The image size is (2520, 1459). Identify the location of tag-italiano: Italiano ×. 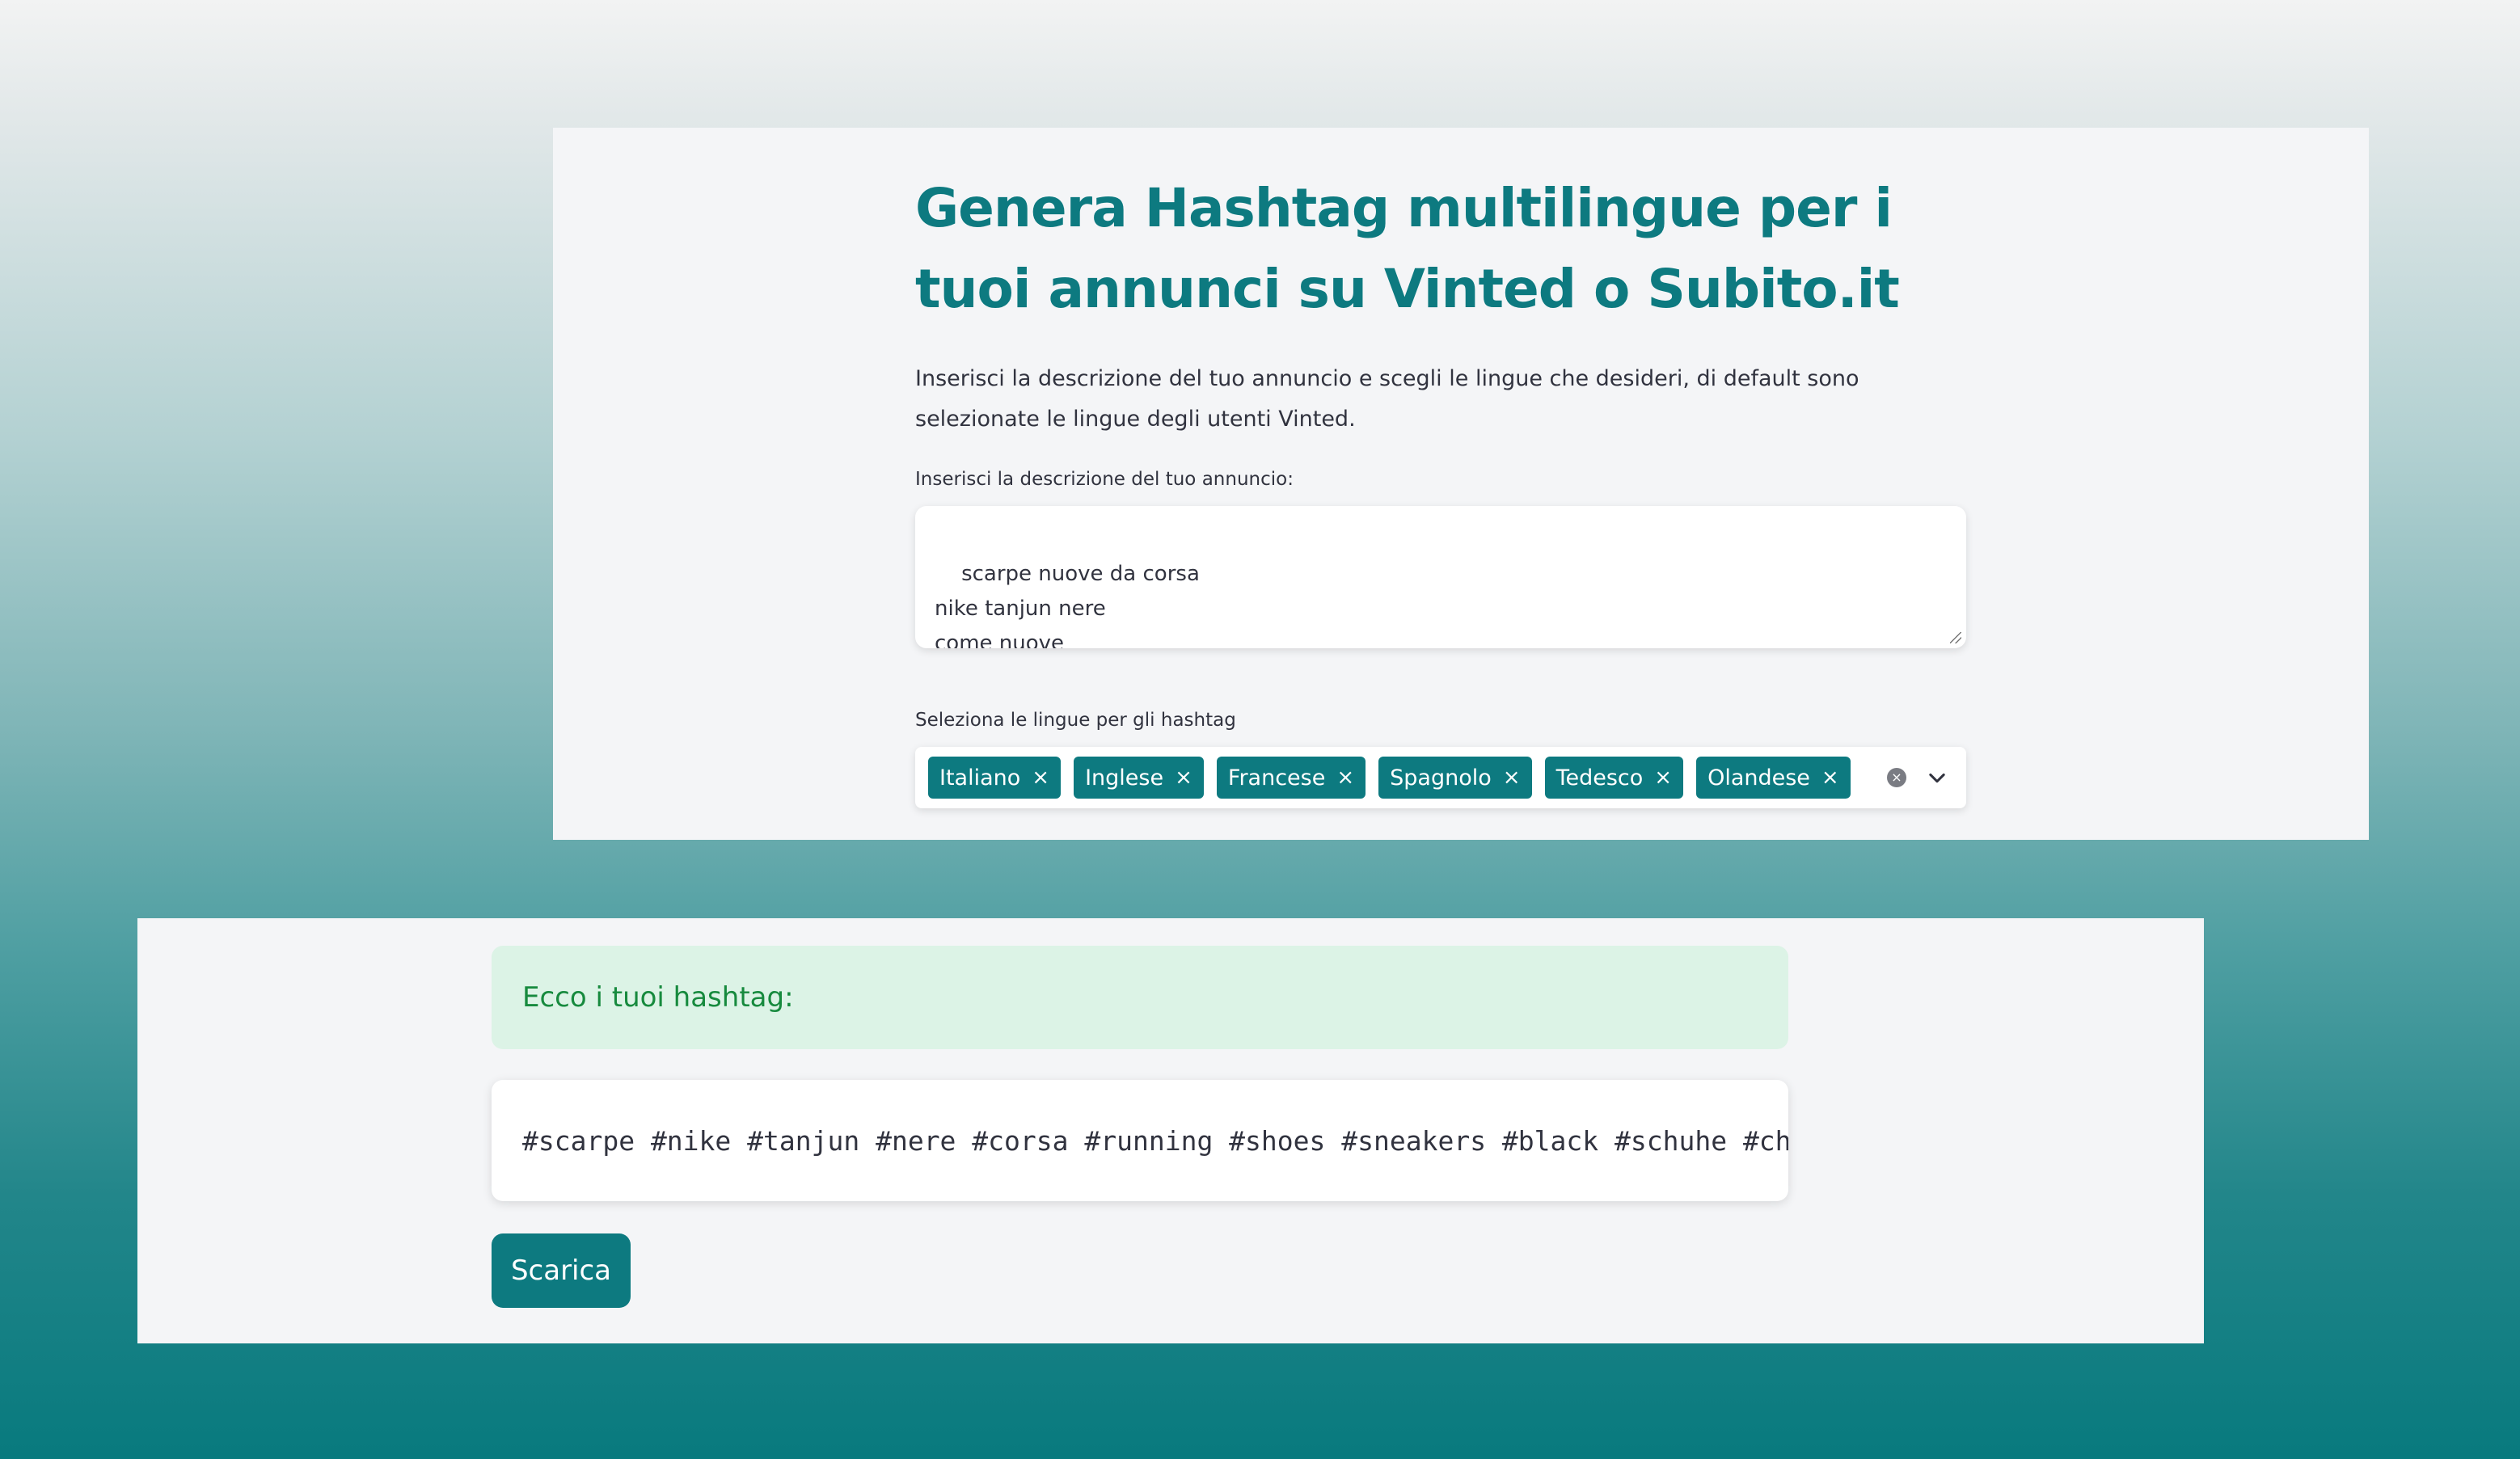
(995, 778).